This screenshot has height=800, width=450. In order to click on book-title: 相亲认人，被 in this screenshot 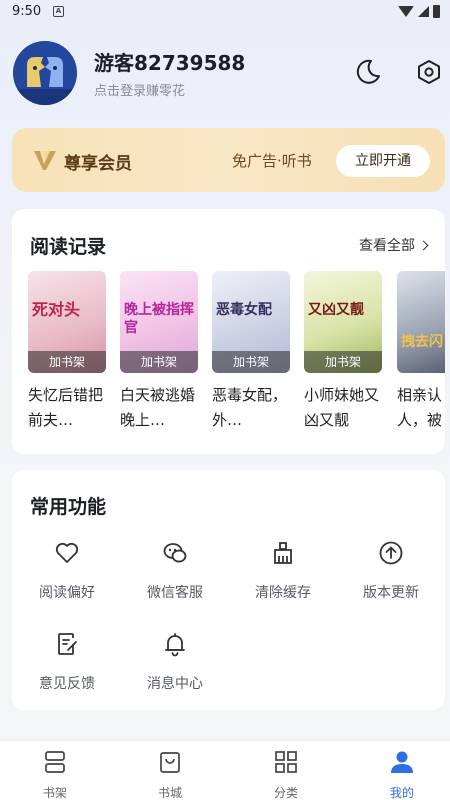, I will do `click(420, 407)`.